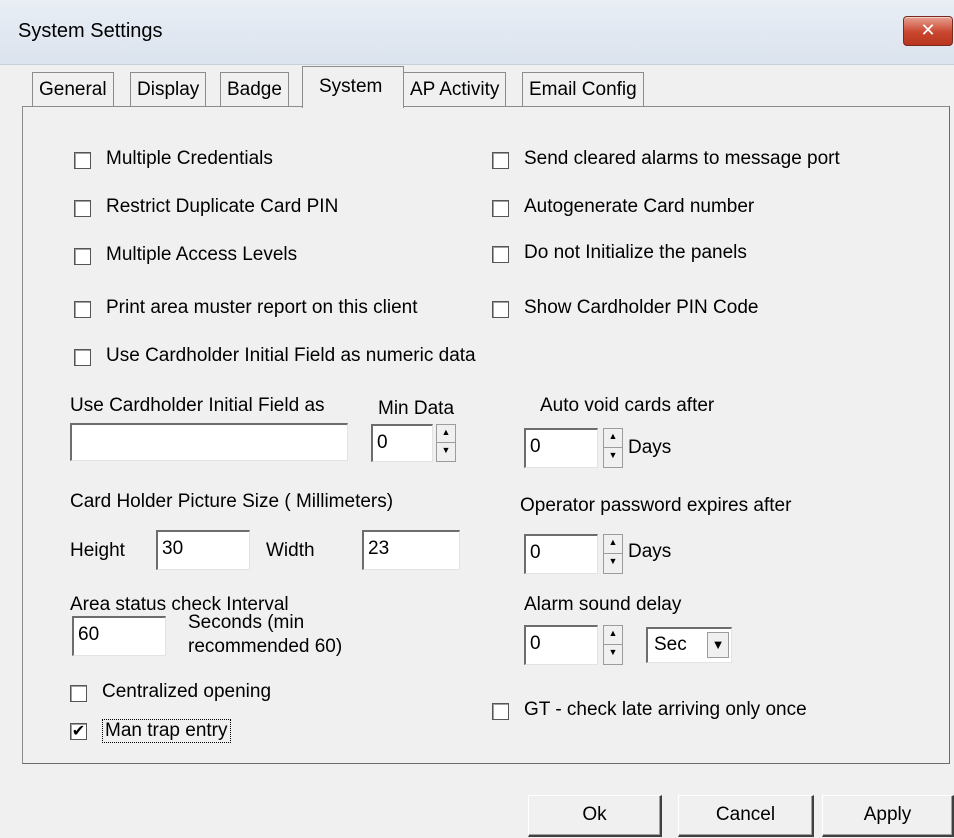 The width and height of the screenshot is (954, 838). I want to click on print-area-muster-checkbox, so click(82, 309).